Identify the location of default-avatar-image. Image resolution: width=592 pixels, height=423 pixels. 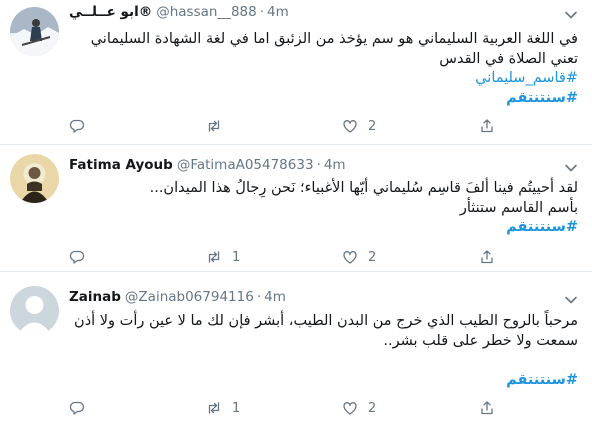
(34, 310).